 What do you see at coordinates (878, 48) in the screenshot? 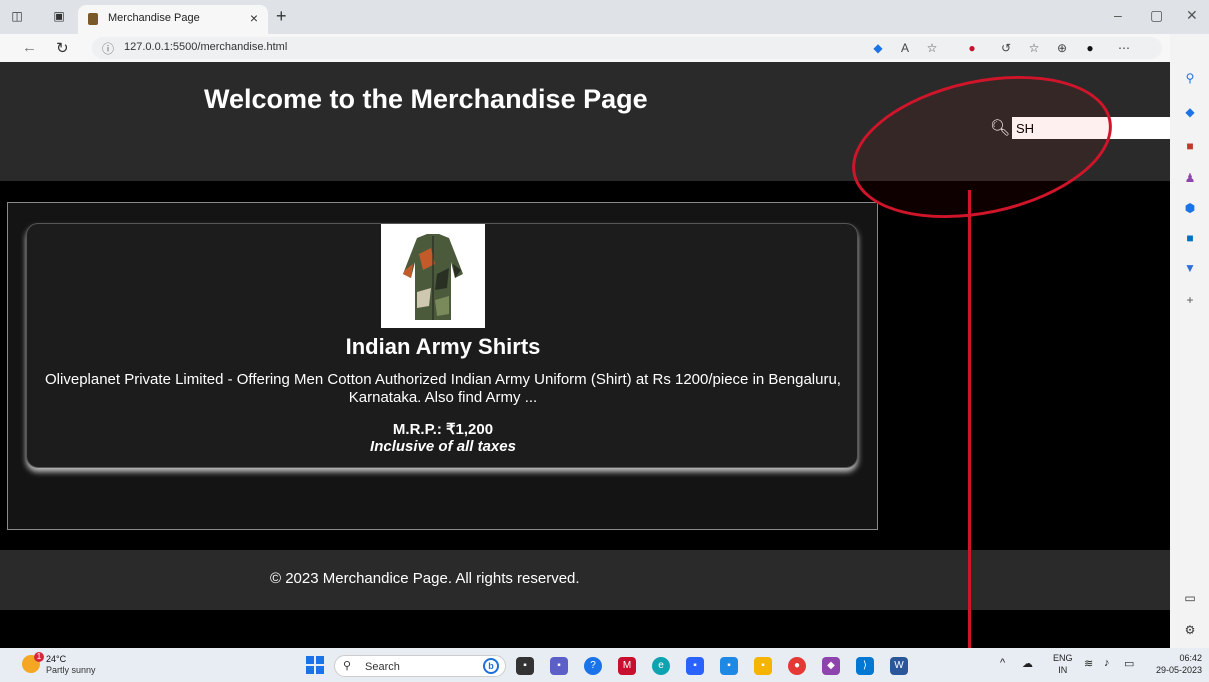
I see `shopping-tag-icon: ◆` at bounding box center [878, 48].